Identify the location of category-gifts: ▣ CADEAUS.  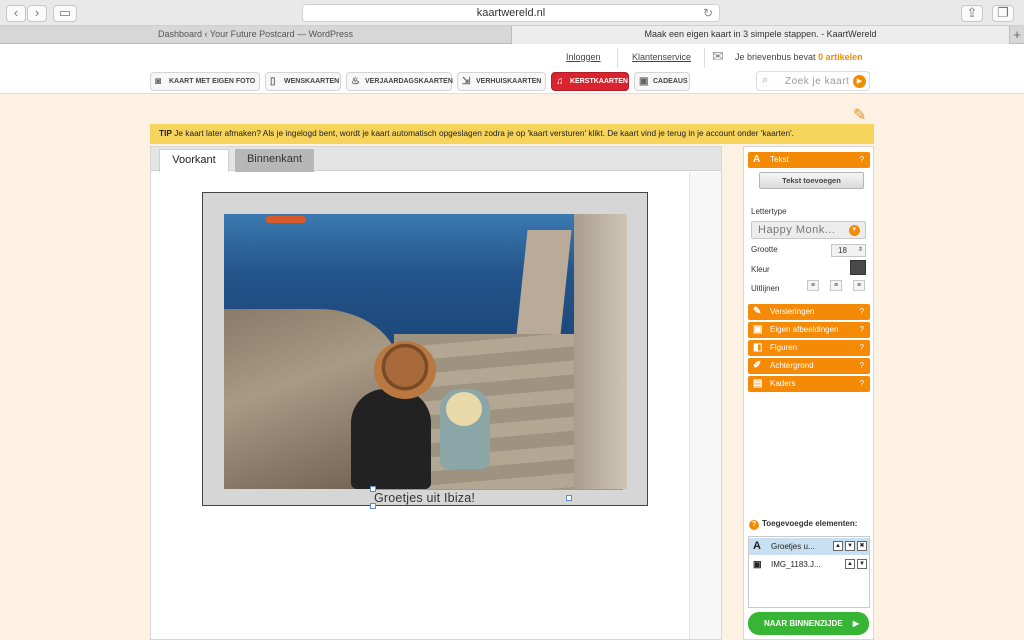
(662, 81).